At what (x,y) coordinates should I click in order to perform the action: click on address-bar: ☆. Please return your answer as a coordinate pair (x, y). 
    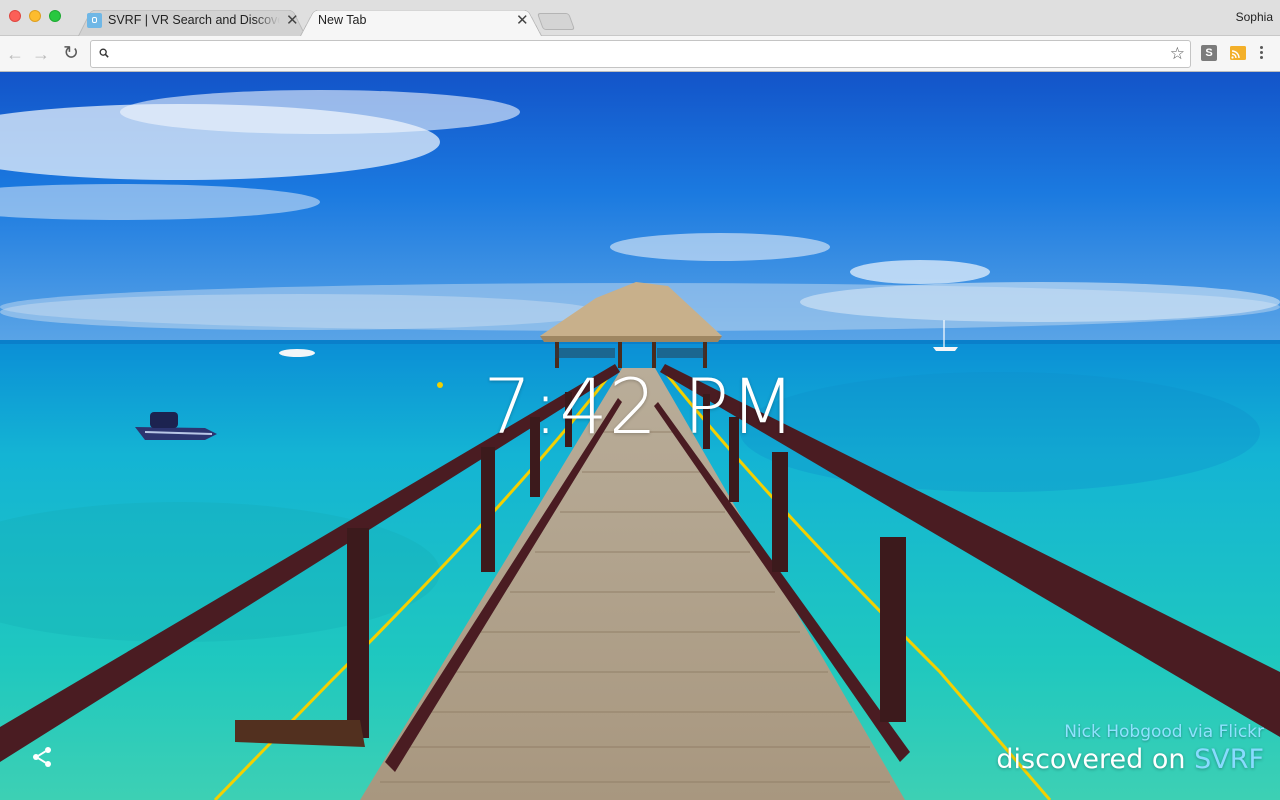
    Looking at the image, I should click on (640, 54).